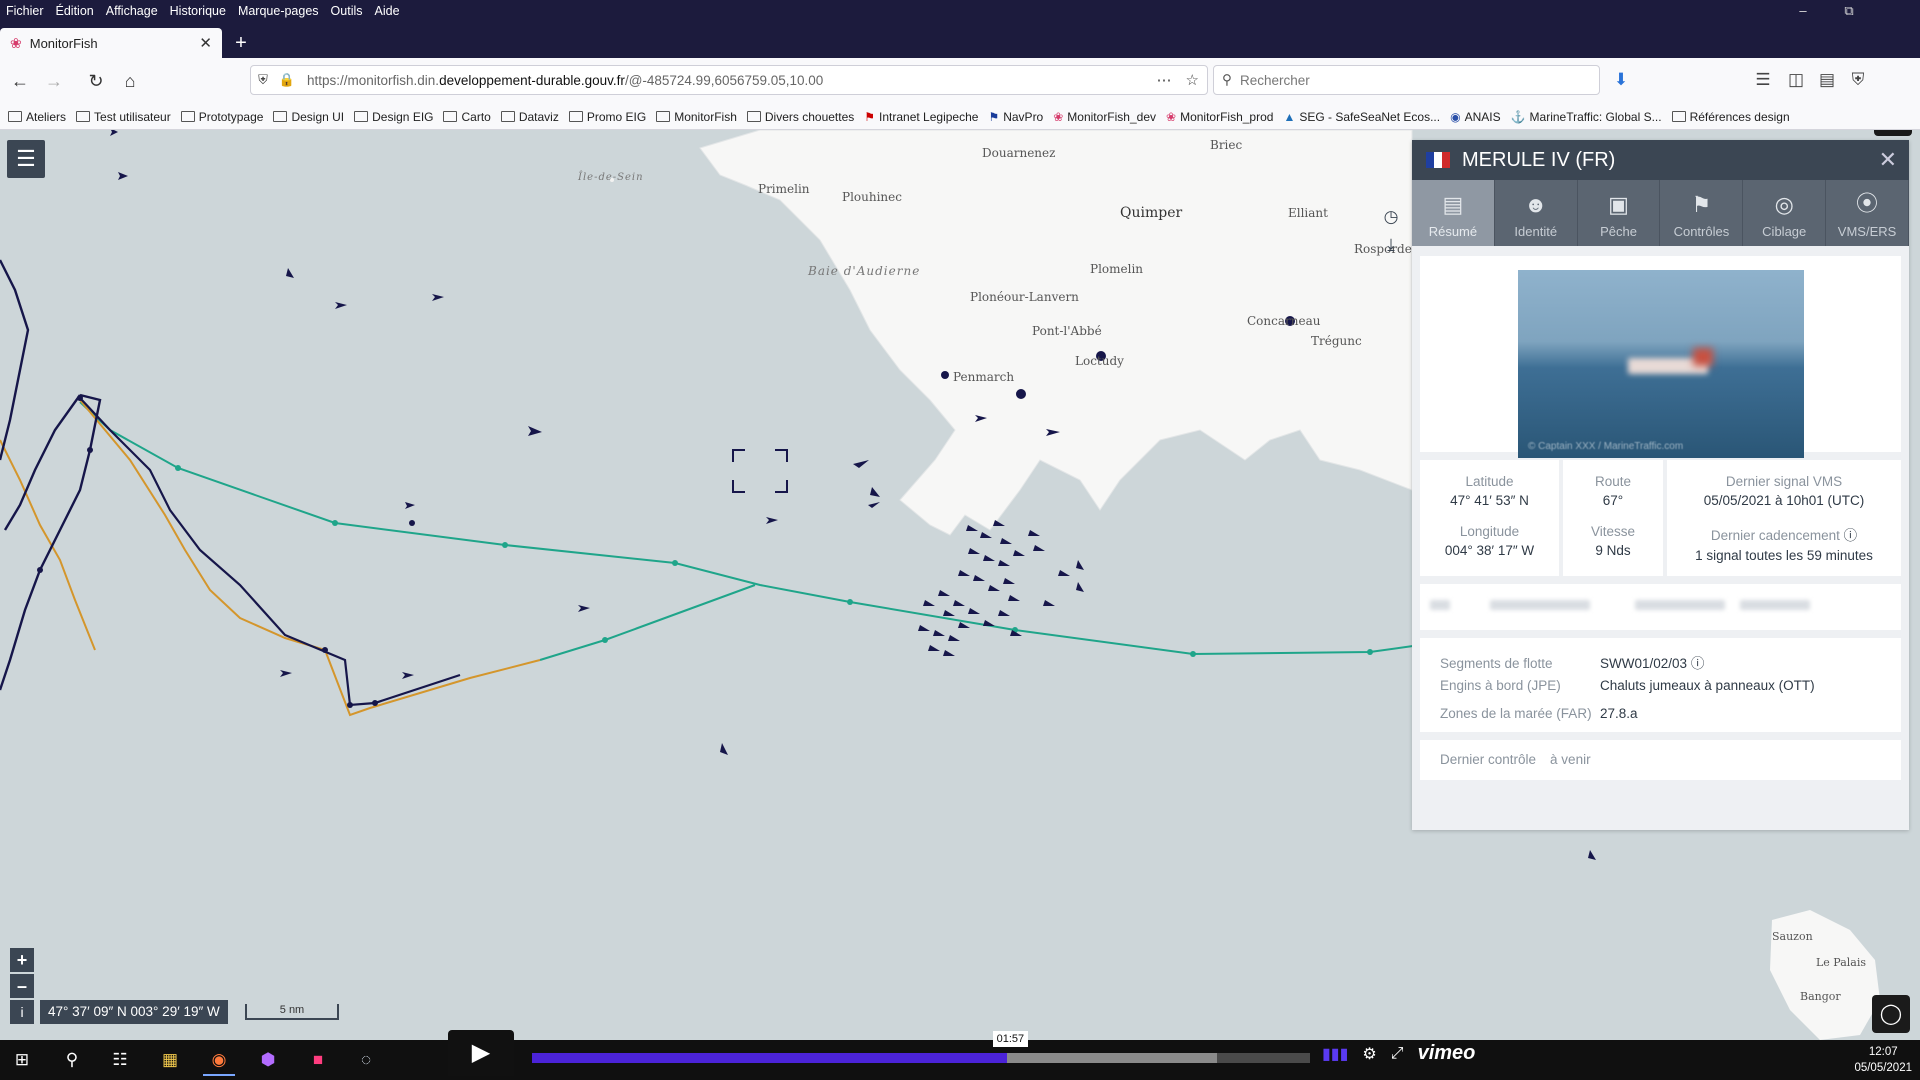  What do you see at coordinates (1763, 80) in the screenshot?
I see `library-icon: ☰` at bounding box center [1763, 80].